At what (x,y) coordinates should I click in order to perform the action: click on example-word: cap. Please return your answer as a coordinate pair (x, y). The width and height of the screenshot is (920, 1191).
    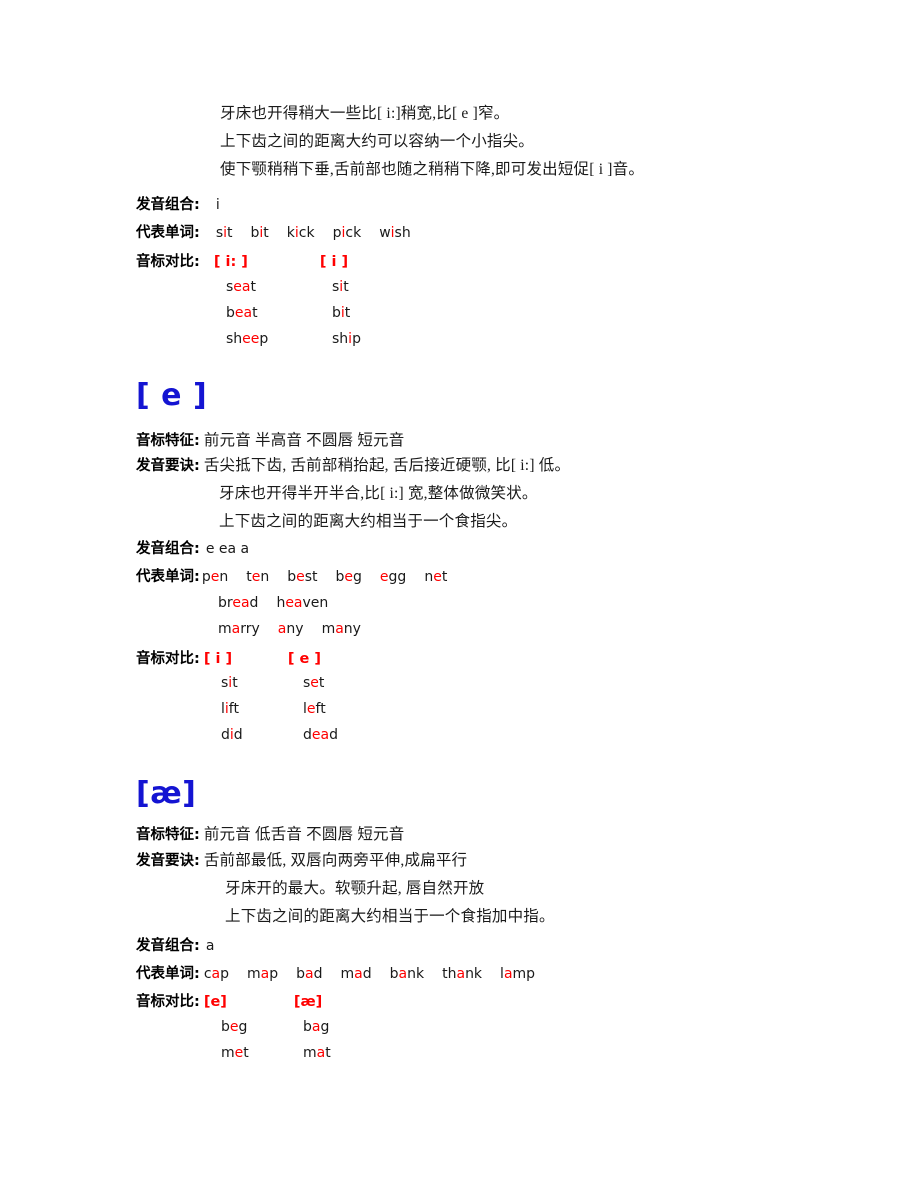
    Looking at the image, I should click on (216, 974).